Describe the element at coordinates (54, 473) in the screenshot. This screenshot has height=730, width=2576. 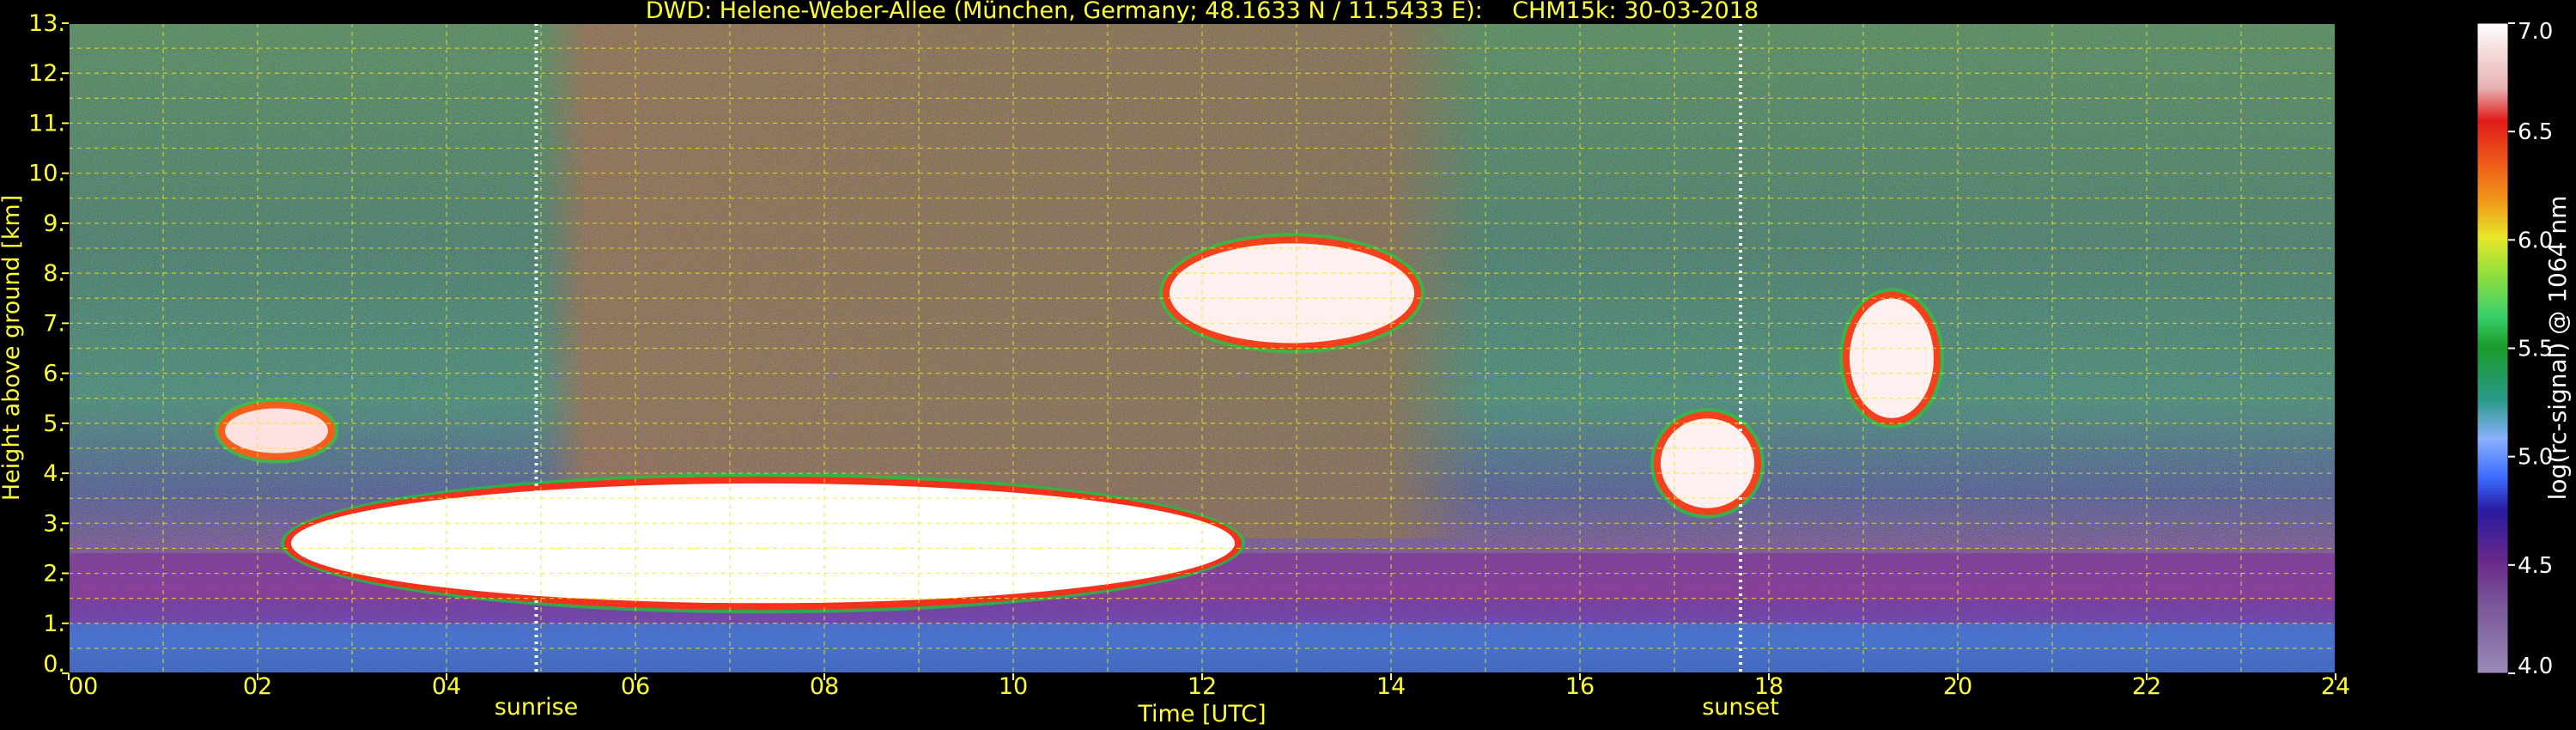
I see `y-tick-label: 4.` at that location.